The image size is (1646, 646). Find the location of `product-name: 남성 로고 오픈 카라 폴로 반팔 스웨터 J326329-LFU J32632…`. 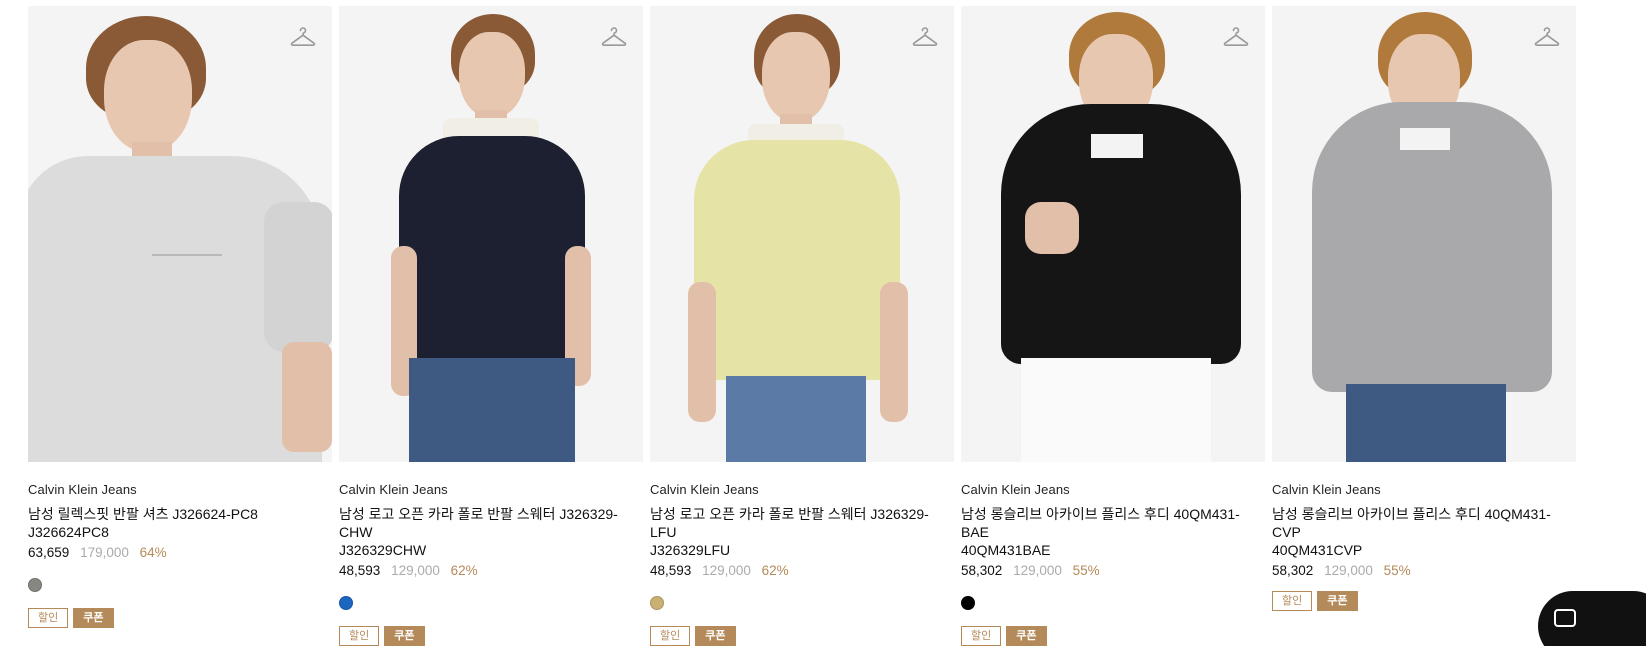

product-name: 남성 로고 오픈 카라 폴로 반팔 스웨터 J326329-LFU J32632… is located at coordinates (802, 532).